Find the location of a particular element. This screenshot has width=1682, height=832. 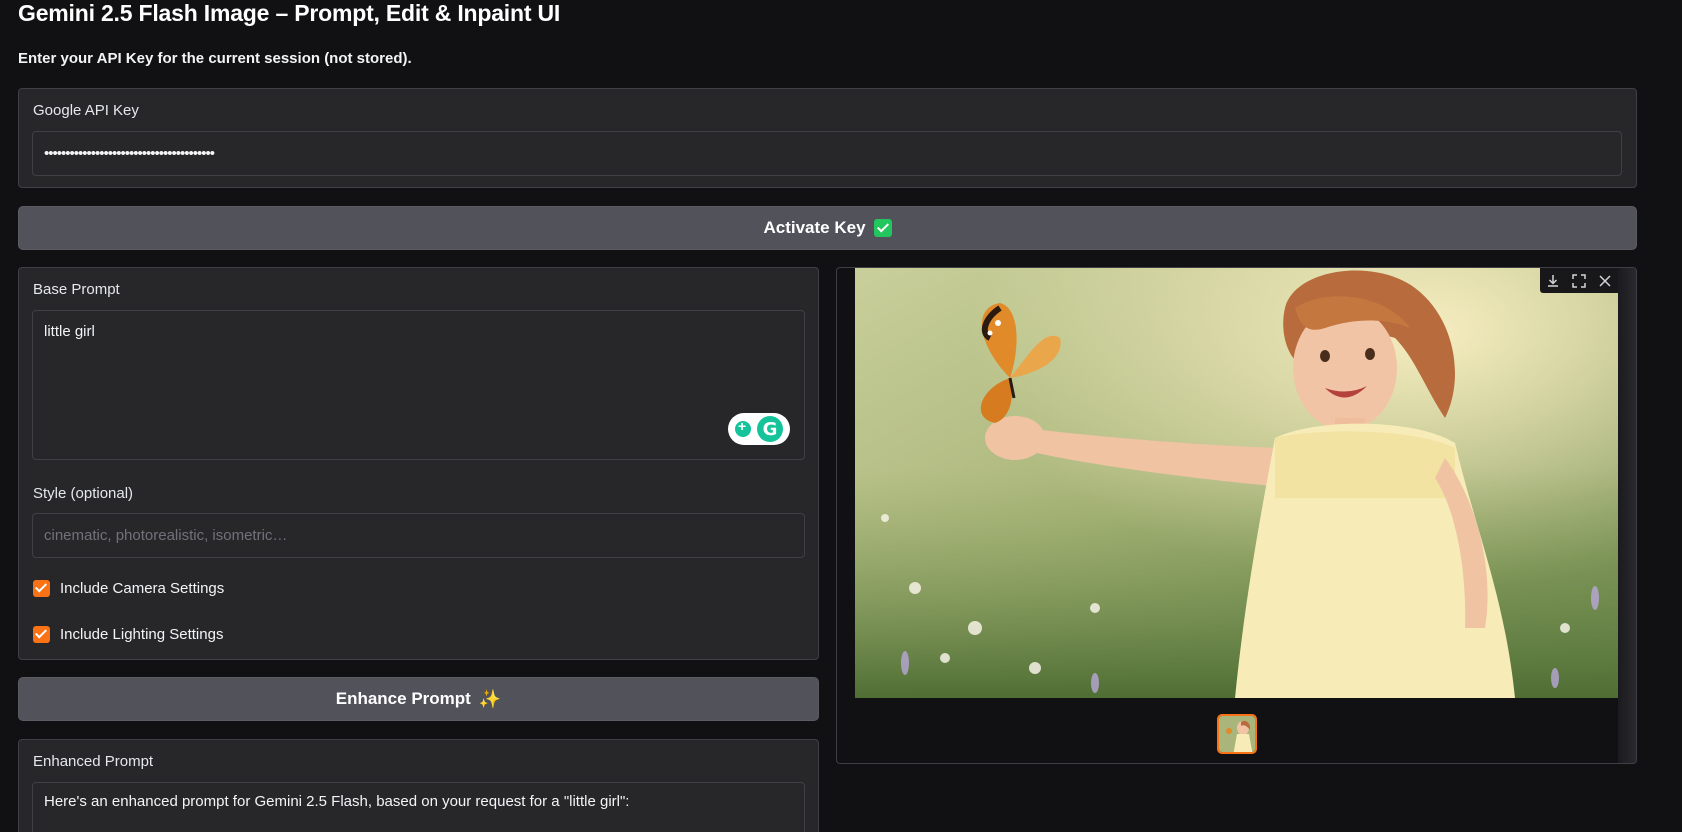

lighting-settings-checkbox is located at coordinates (41, 634).